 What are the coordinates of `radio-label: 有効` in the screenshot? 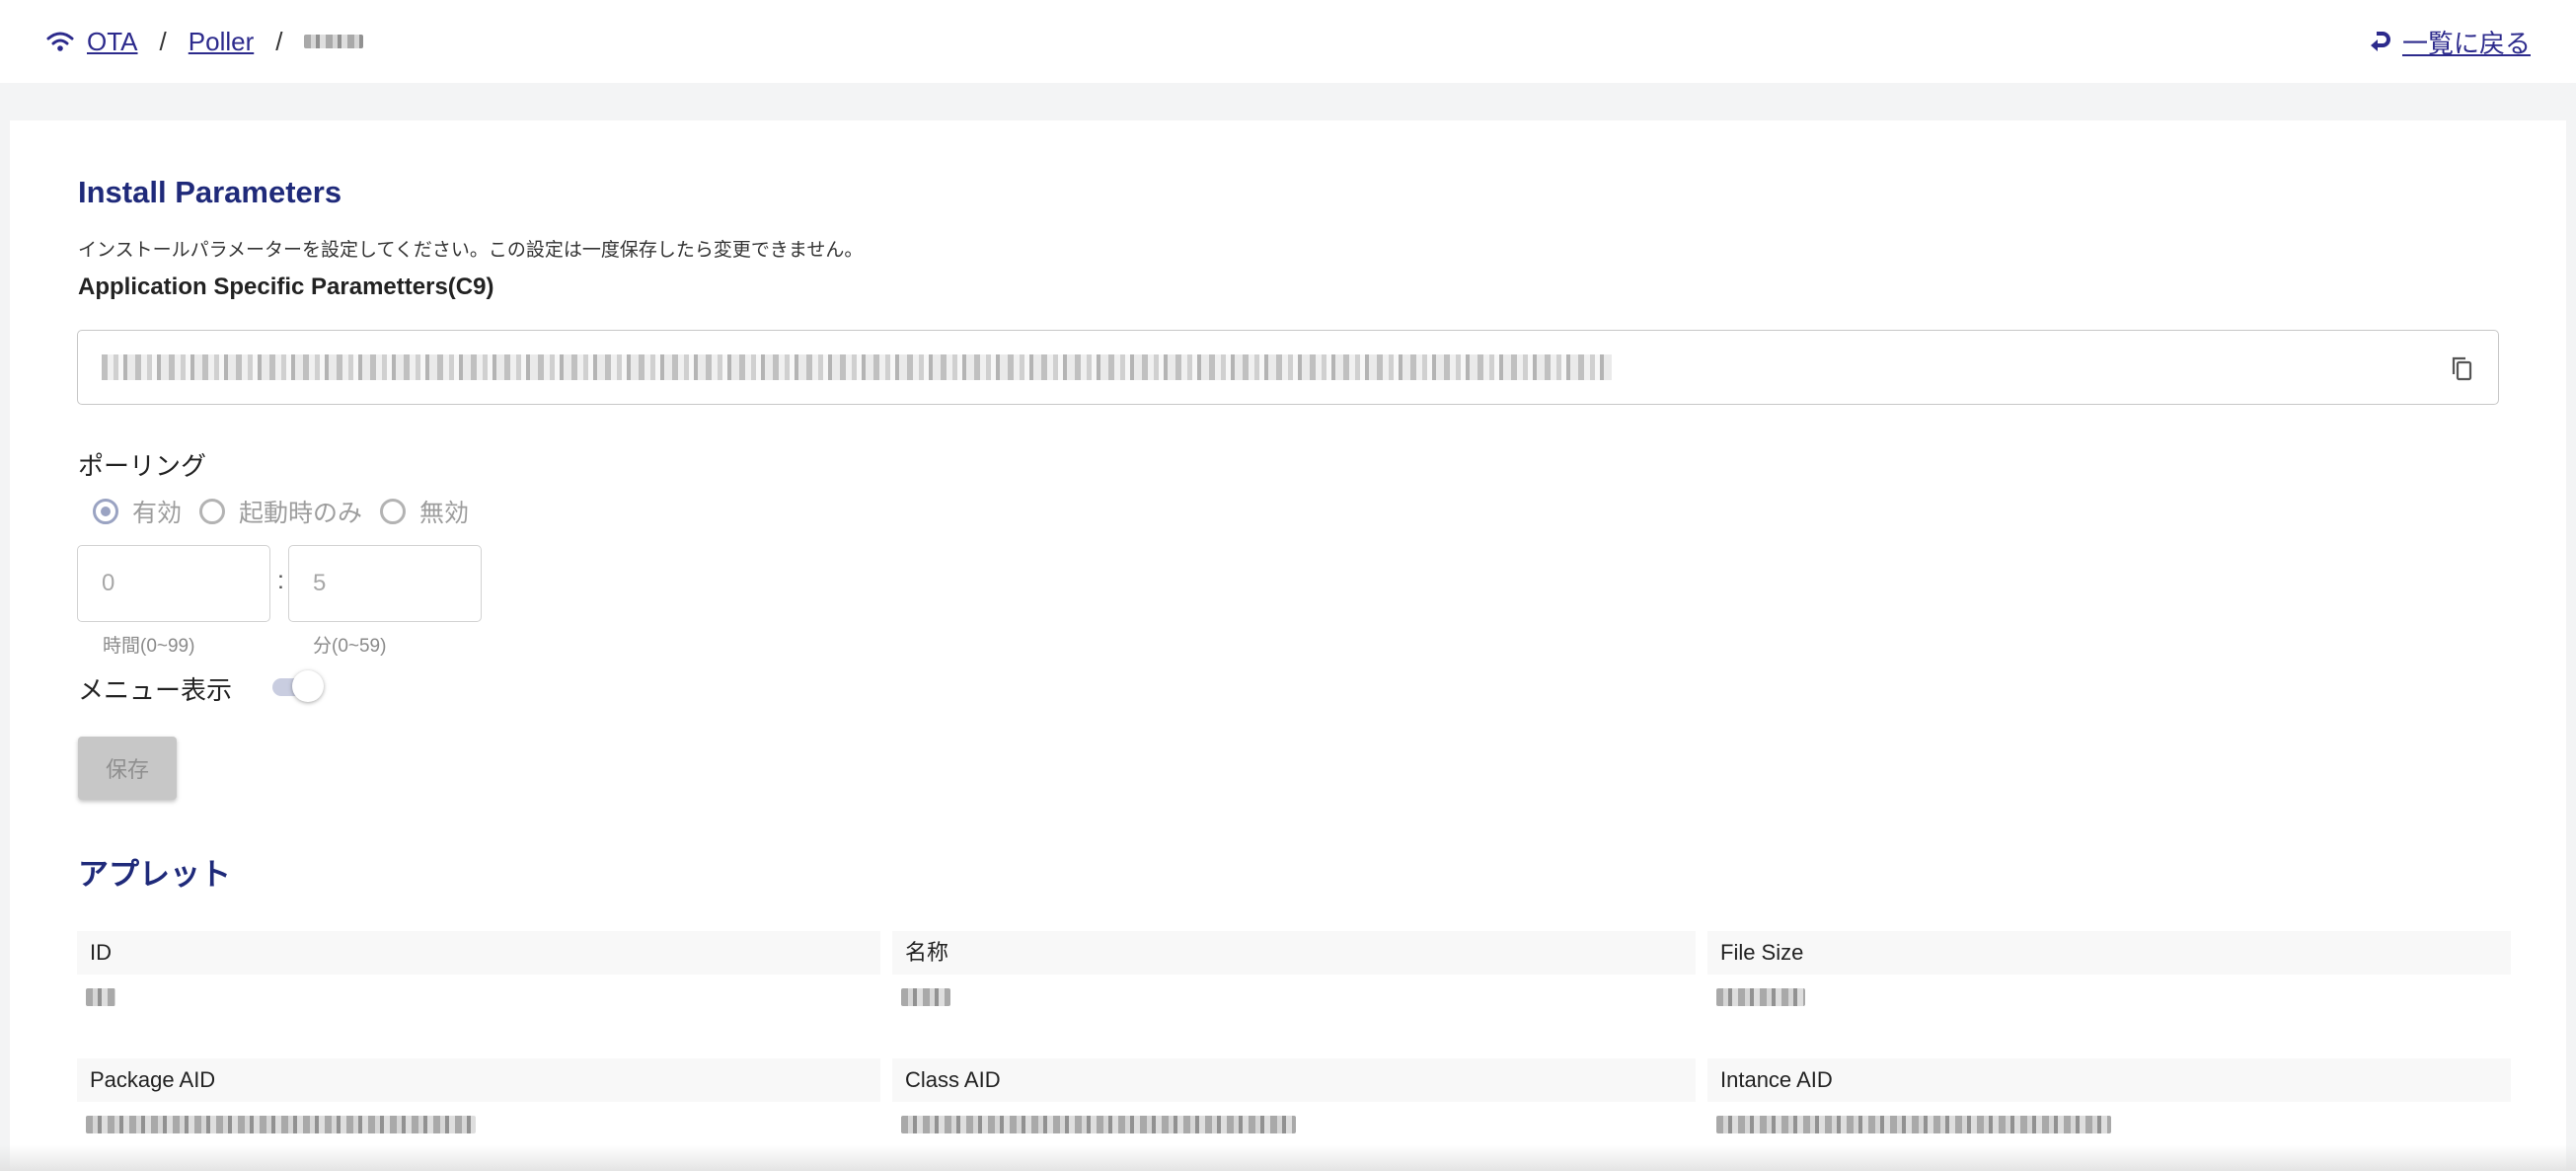 It's located at (157, 513).